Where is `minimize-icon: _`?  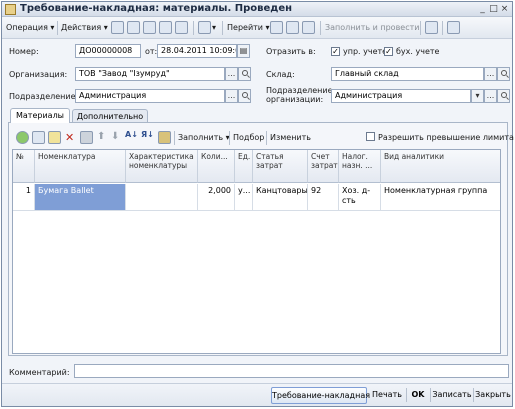
minimize-icon: _ is located at coordinates (482, 9).